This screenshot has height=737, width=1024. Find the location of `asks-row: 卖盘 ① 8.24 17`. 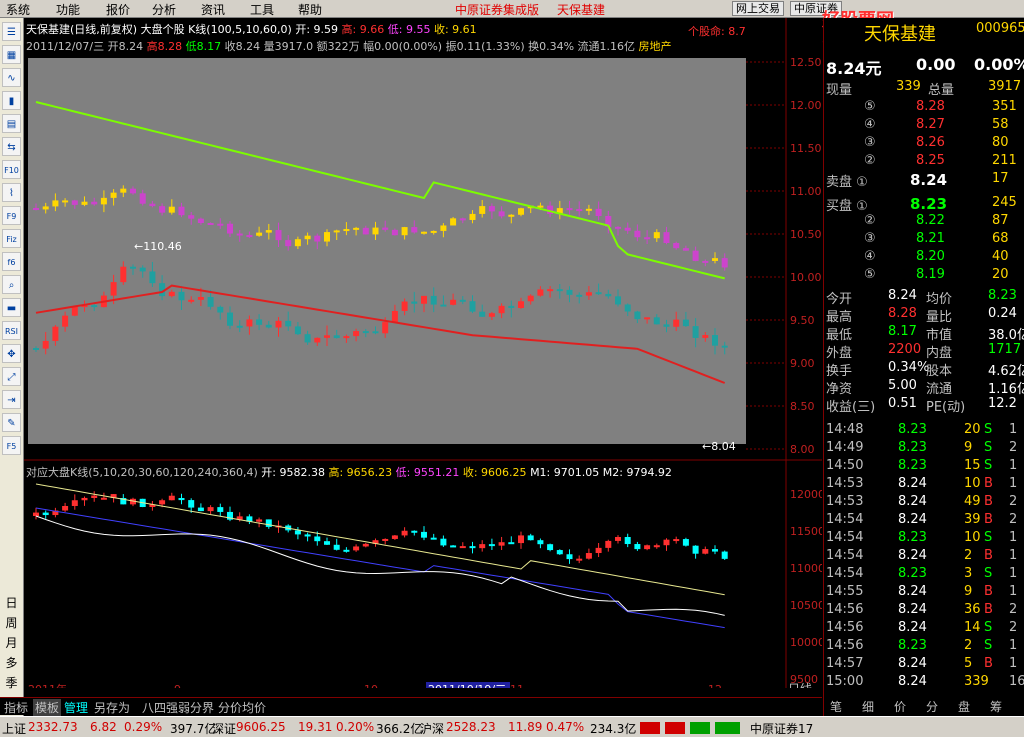

asks-row: 卖盘 ① 8.24 17 is located at coordinates (924, 180).